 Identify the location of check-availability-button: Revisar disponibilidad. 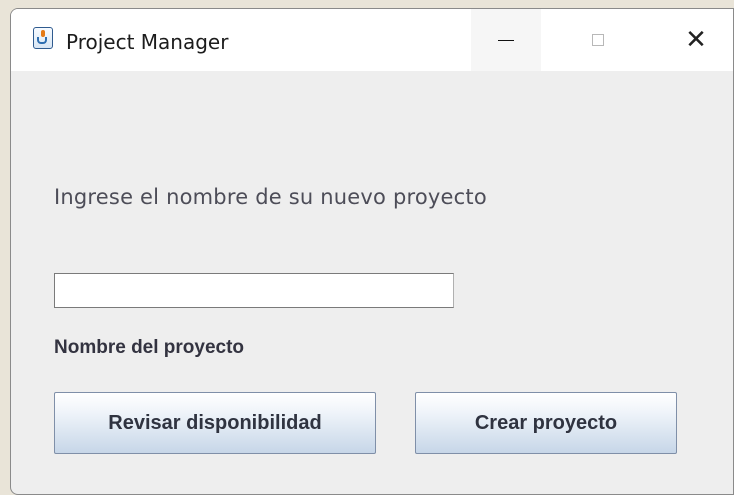
(215, 423).